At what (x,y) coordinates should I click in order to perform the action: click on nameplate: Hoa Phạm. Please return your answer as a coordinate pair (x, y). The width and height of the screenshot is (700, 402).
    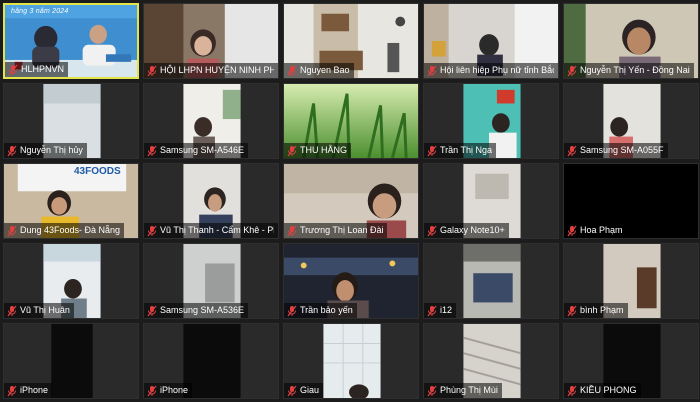
    Looking at the image, I should click on (595, 230).